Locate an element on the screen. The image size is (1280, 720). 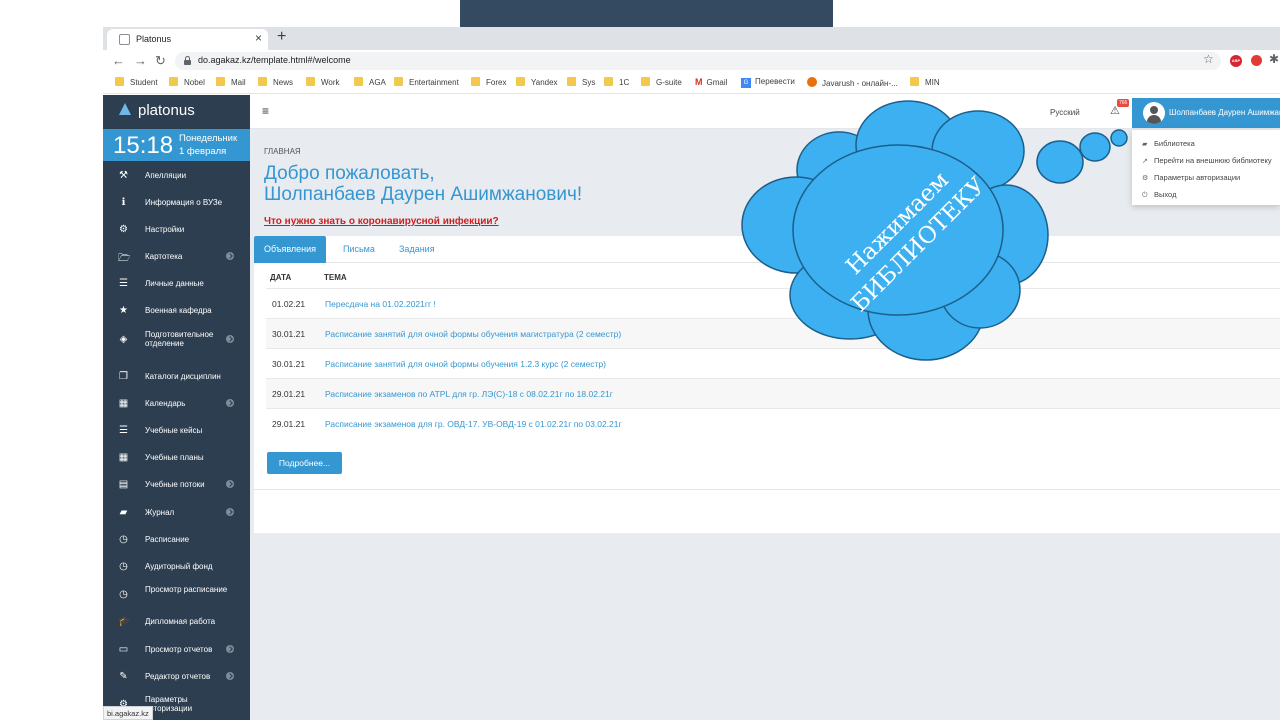
close-tab-icon: × is located at coordinates (258, 38).